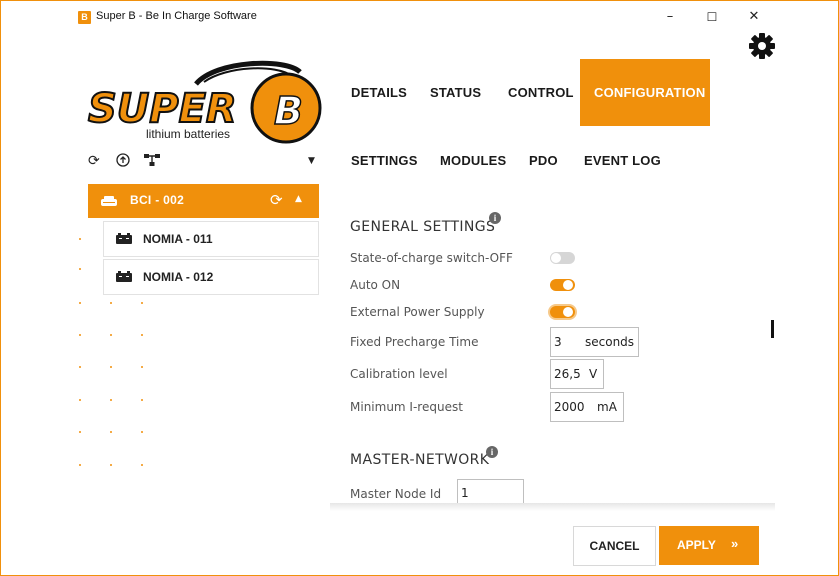 Image resolution: width=839 pixels, height=576 pixels. I want to click on network-device-icon, so click(109, 201).